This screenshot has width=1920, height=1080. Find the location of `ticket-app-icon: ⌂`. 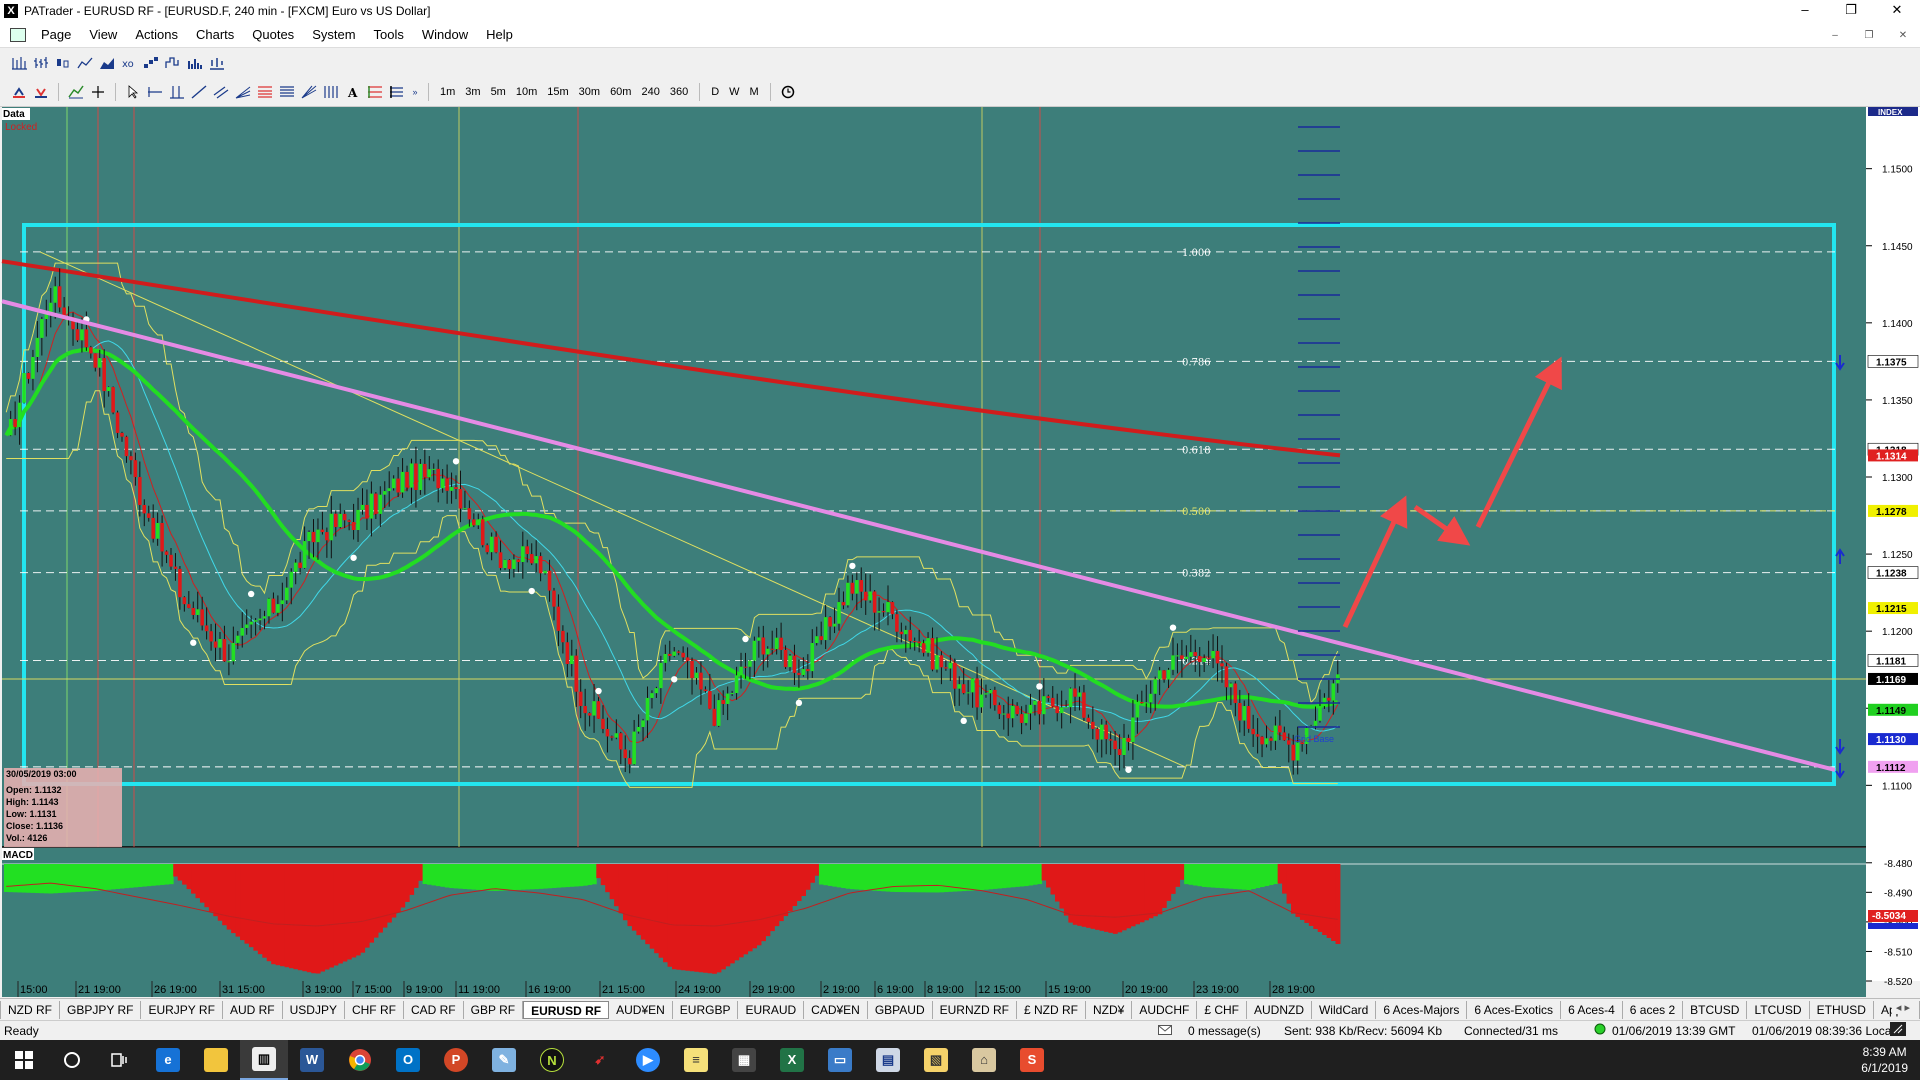

ticket-app-icon: ⌂ is located at coordinates (984, 1060).